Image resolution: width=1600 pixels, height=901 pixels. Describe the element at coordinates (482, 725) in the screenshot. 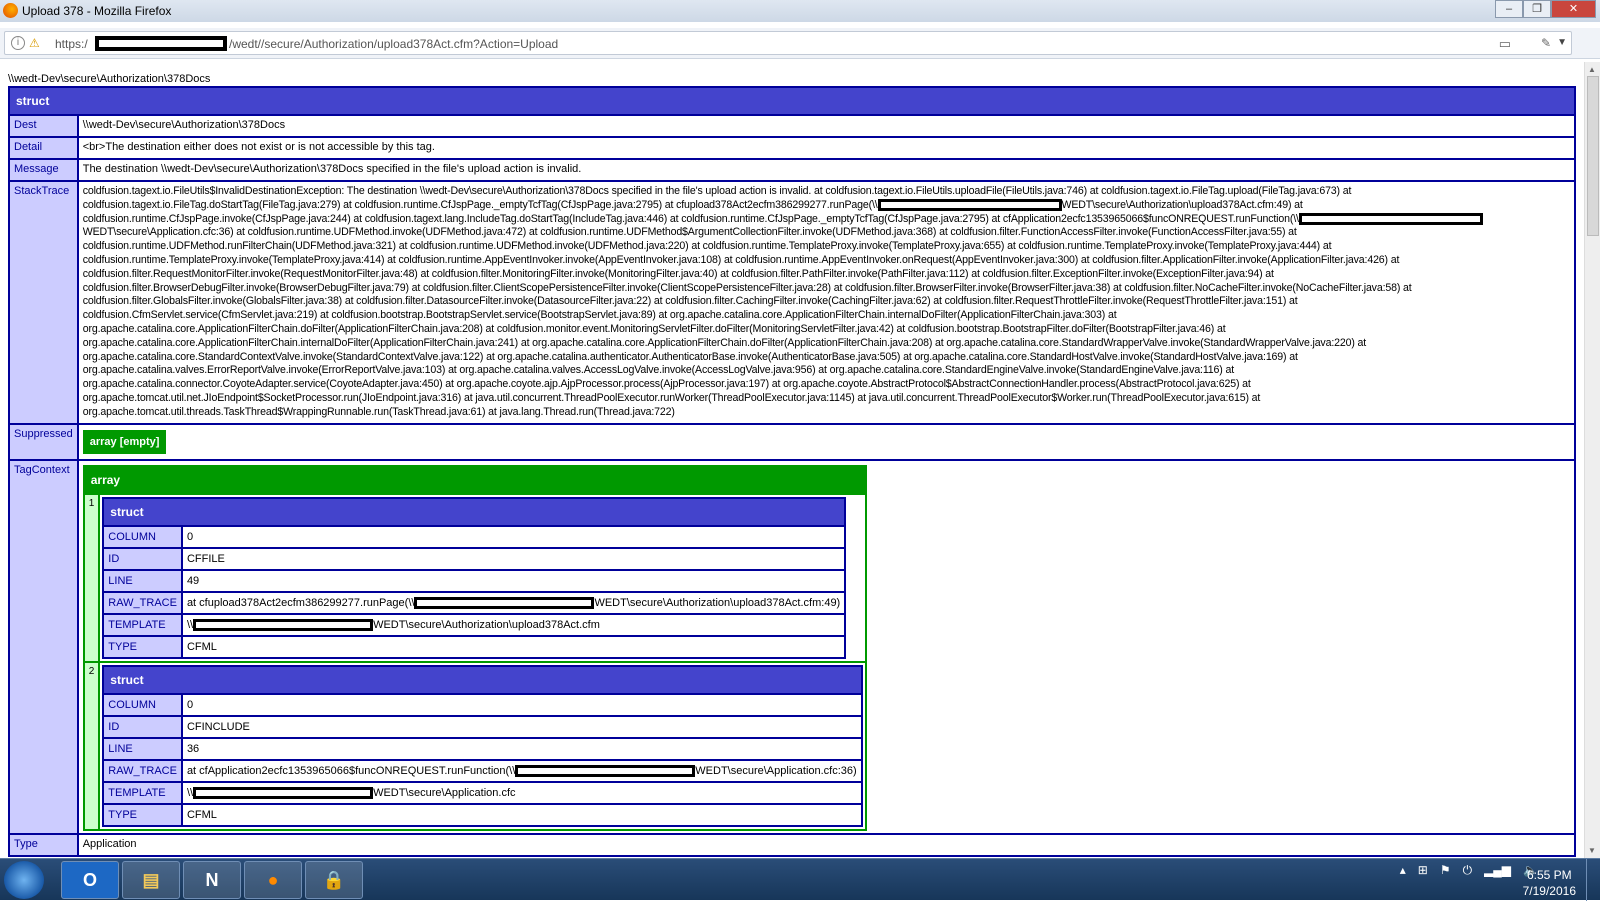

I see `struct-field-row: ID CFINCLUDE` at that location.